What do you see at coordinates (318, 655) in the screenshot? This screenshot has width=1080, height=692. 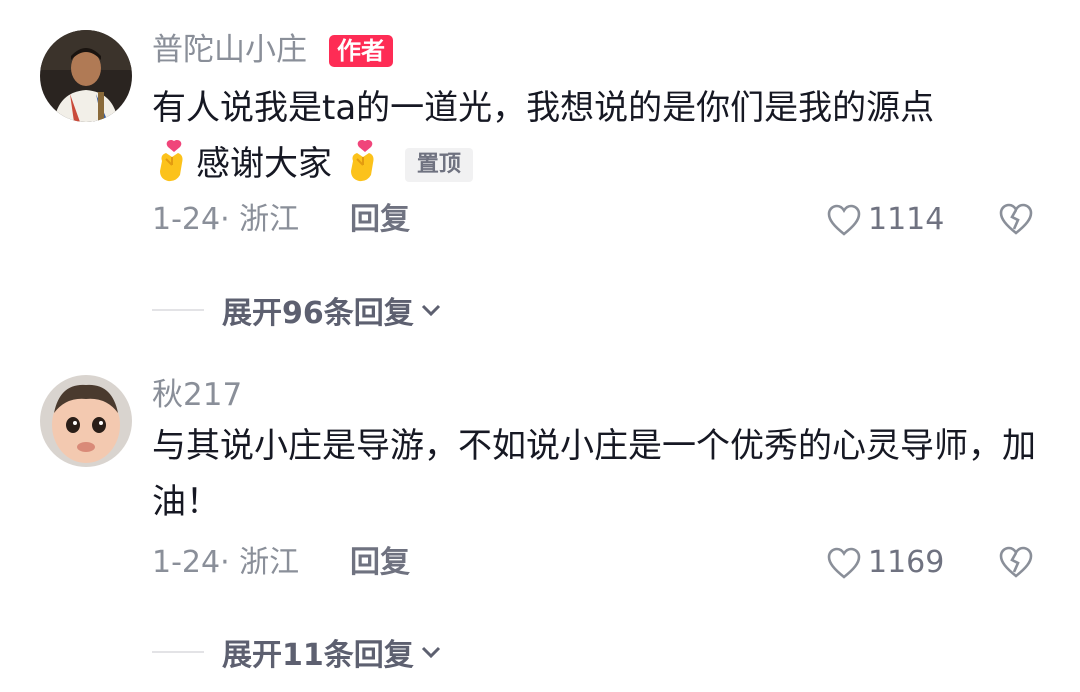 I see `expand-label: 展开11条回复` at bounding box center [318, 655].